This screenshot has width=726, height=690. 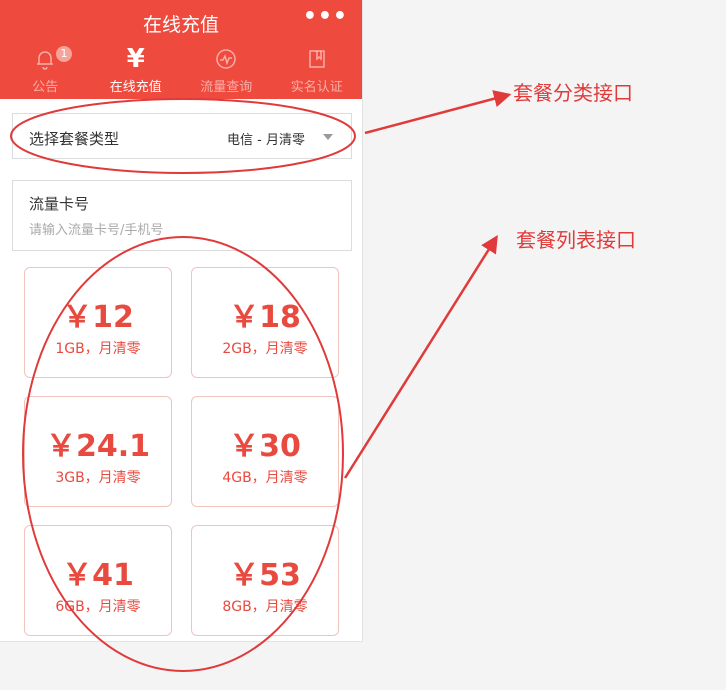 I want to click on tab-announcement: 1 公告, so click(x=45, y=71).